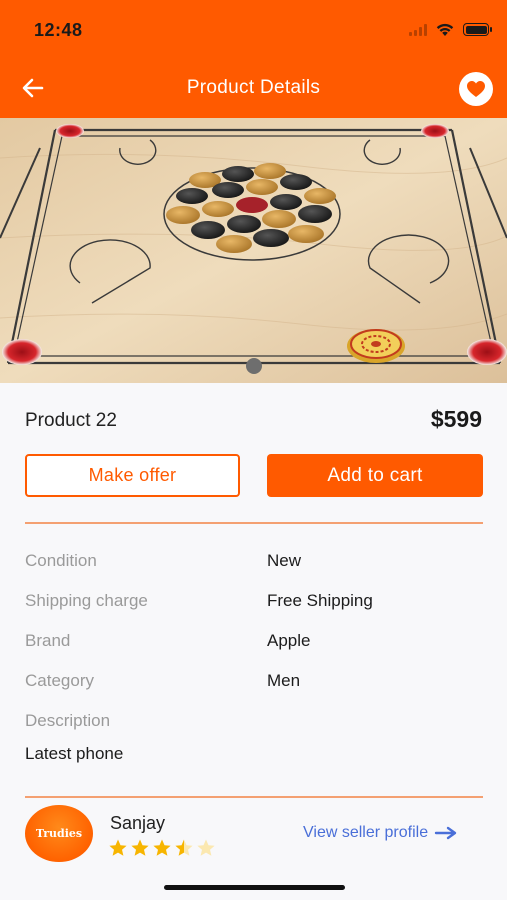  What do you see at coordinates (68, 720) in the screenshot?
I see `description-label: Description` at bounding box center [68, 720].